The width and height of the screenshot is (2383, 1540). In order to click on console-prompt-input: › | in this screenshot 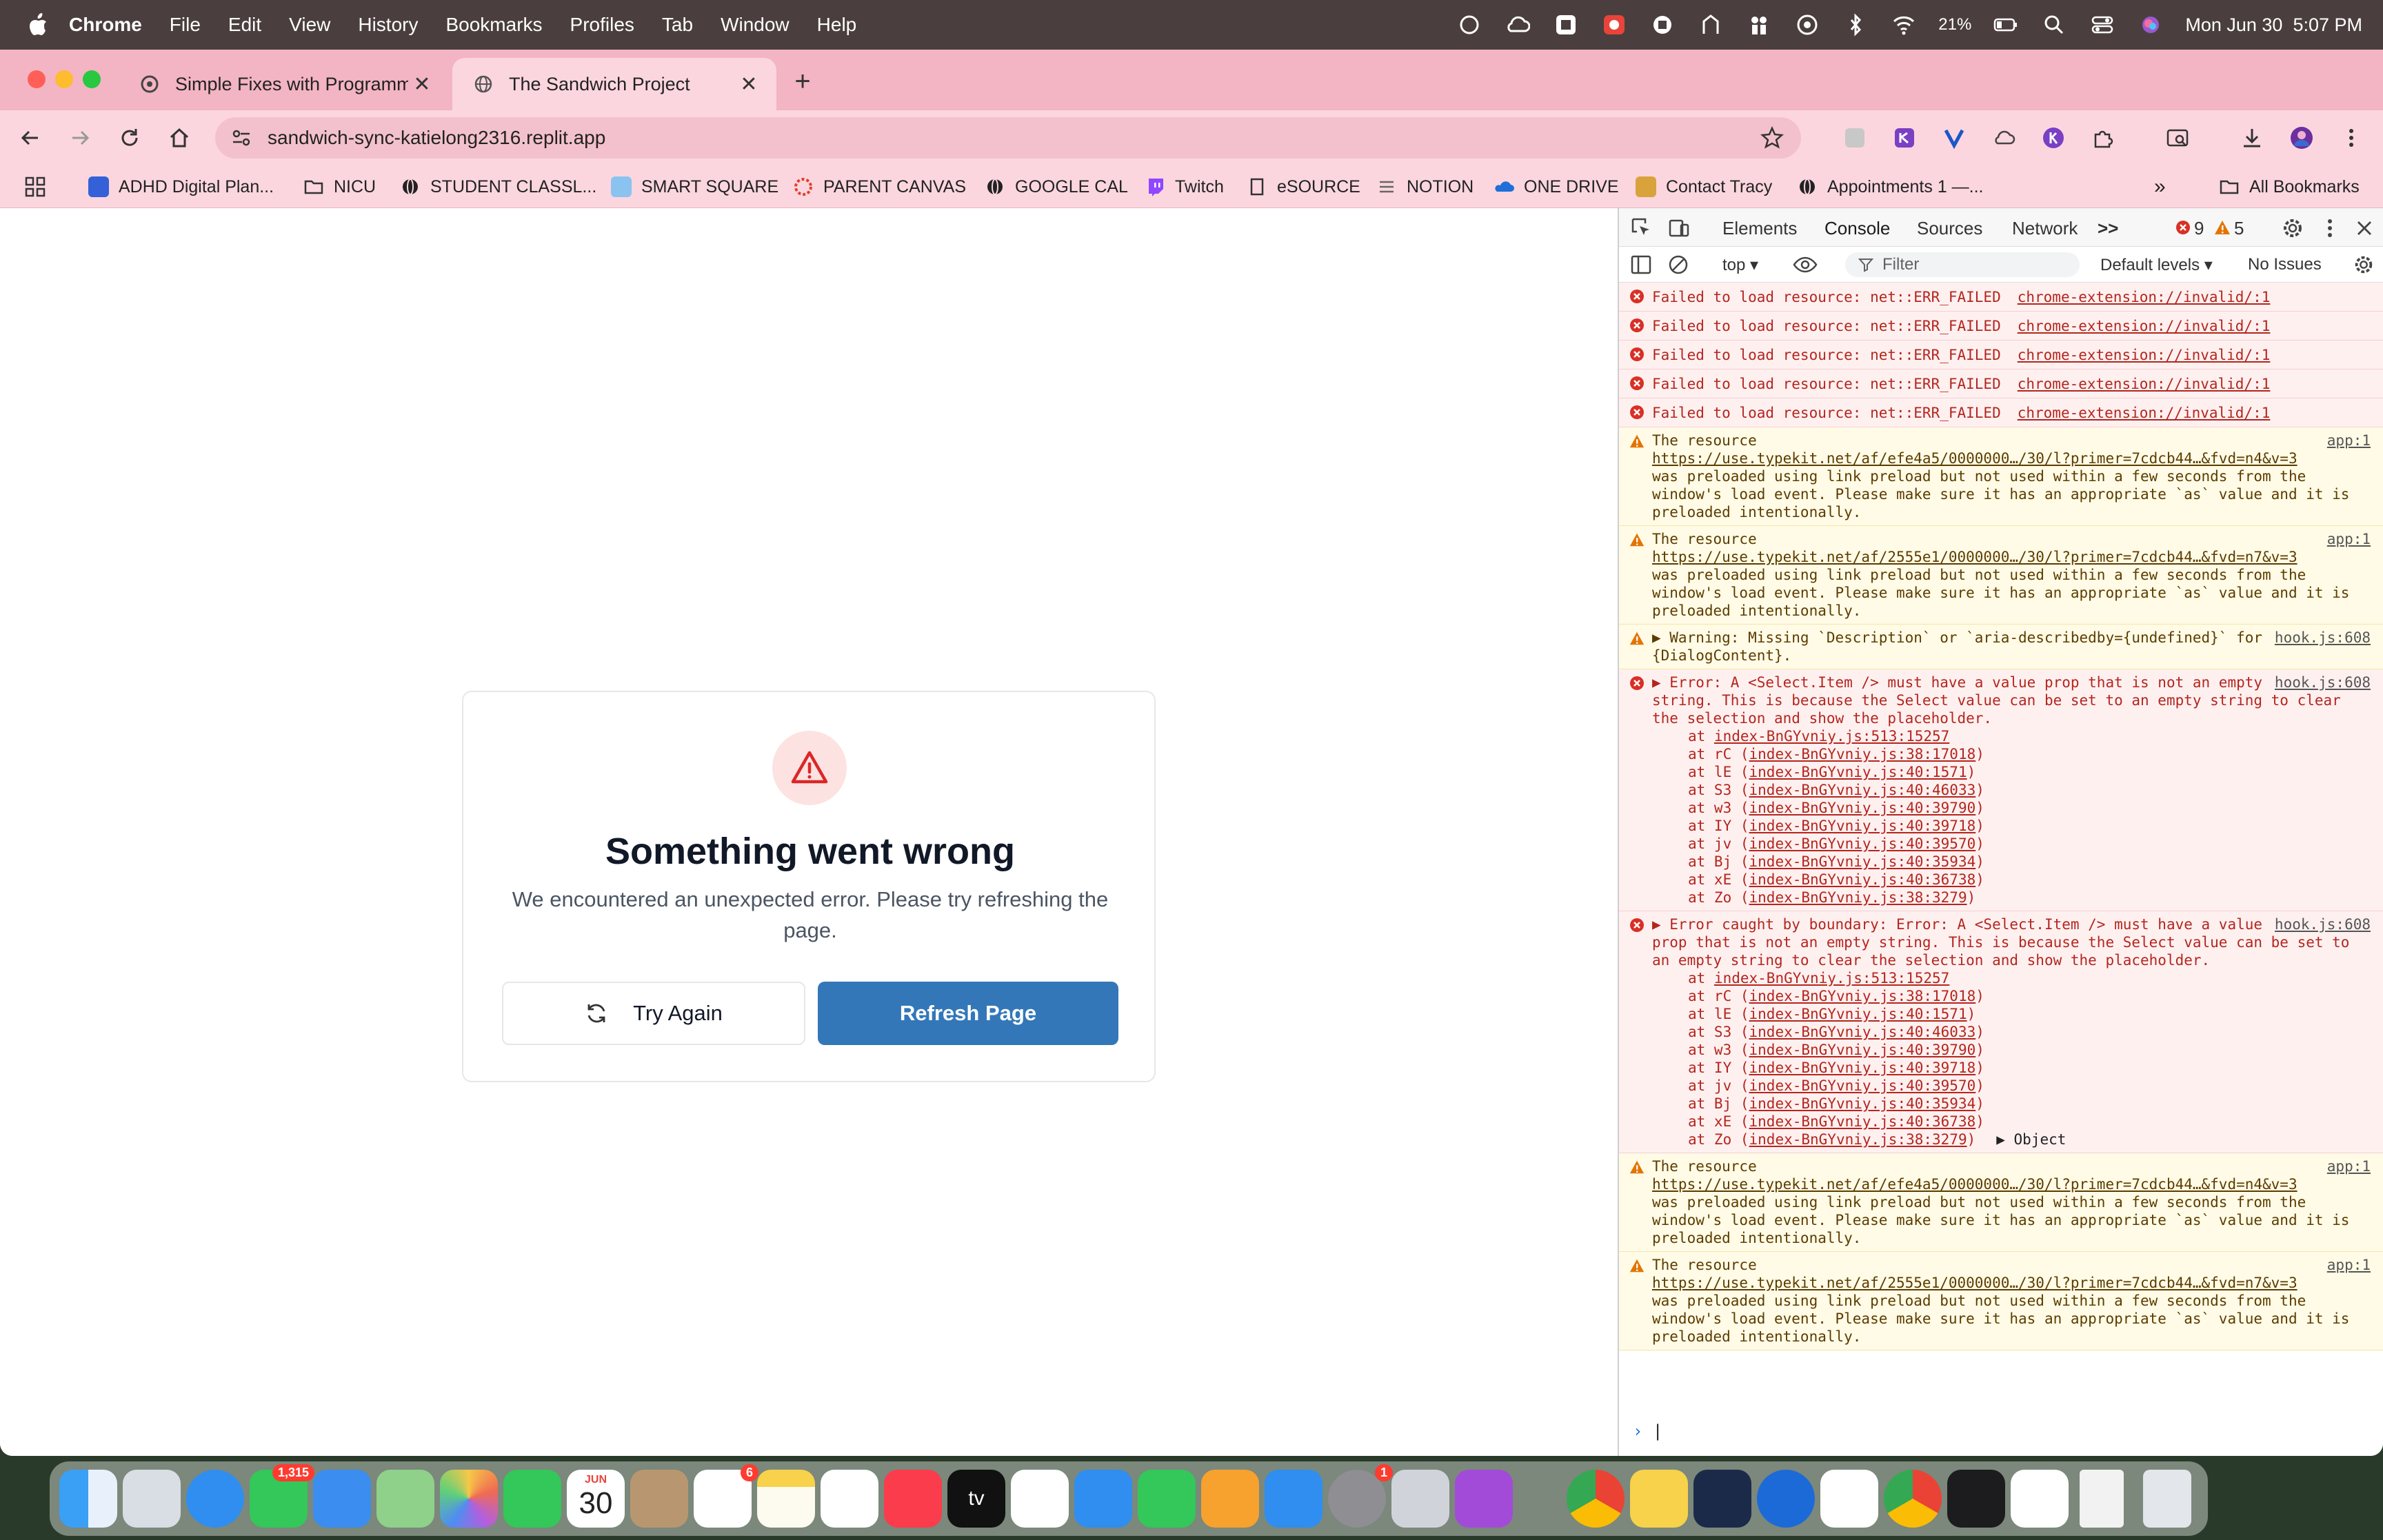, I will do `click(2001, 1435)`.